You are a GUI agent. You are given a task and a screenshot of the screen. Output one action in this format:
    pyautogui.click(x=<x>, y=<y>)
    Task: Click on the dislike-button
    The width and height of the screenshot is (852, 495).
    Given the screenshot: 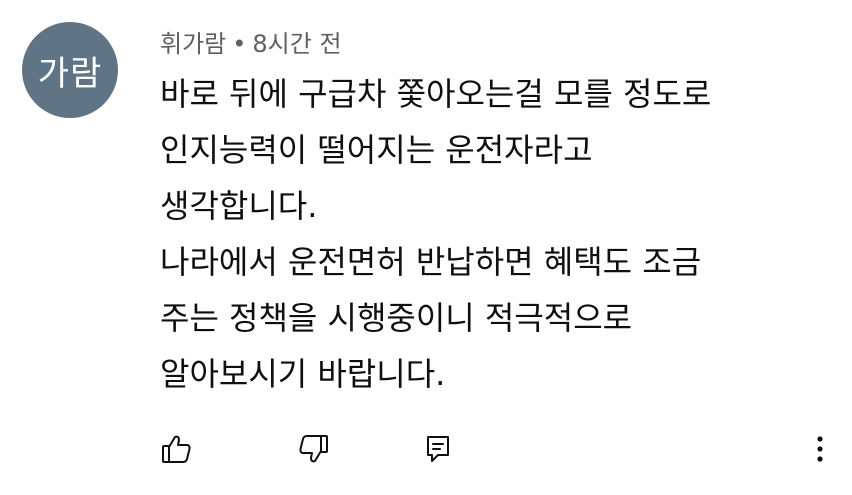 What is the action you would take?
    pyautogui.click(x=314, y=449)
    